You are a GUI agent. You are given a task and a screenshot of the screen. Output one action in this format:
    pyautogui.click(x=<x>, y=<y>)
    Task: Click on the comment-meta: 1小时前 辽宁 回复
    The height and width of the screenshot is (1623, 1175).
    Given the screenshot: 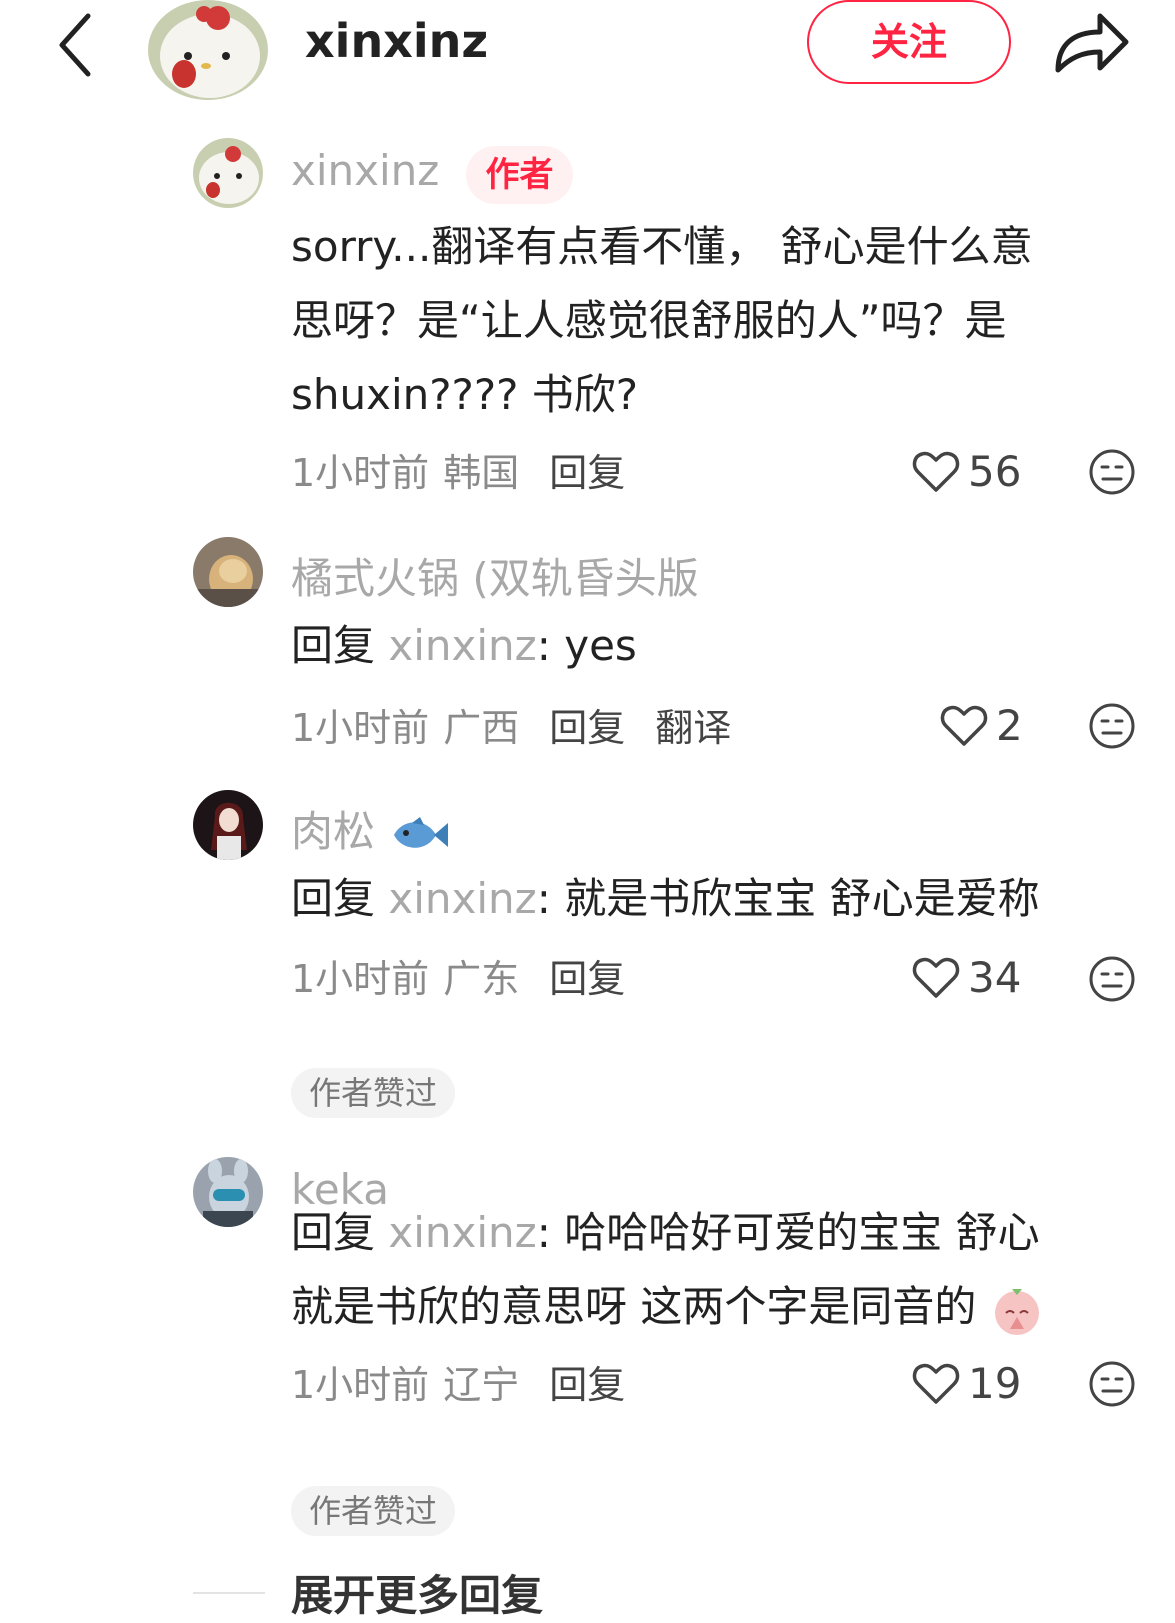 What is the action you would take?
    pyautogui.click(x=473, y=1381)
    